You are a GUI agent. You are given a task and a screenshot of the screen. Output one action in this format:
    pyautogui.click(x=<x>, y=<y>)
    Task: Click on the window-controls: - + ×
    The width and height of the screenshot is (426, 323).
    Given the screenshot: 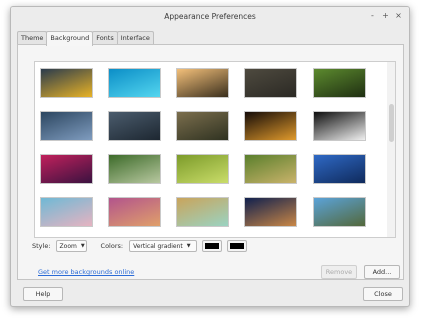 What is the action you would take?
    pyautogui.click(x=385, y=16)
    